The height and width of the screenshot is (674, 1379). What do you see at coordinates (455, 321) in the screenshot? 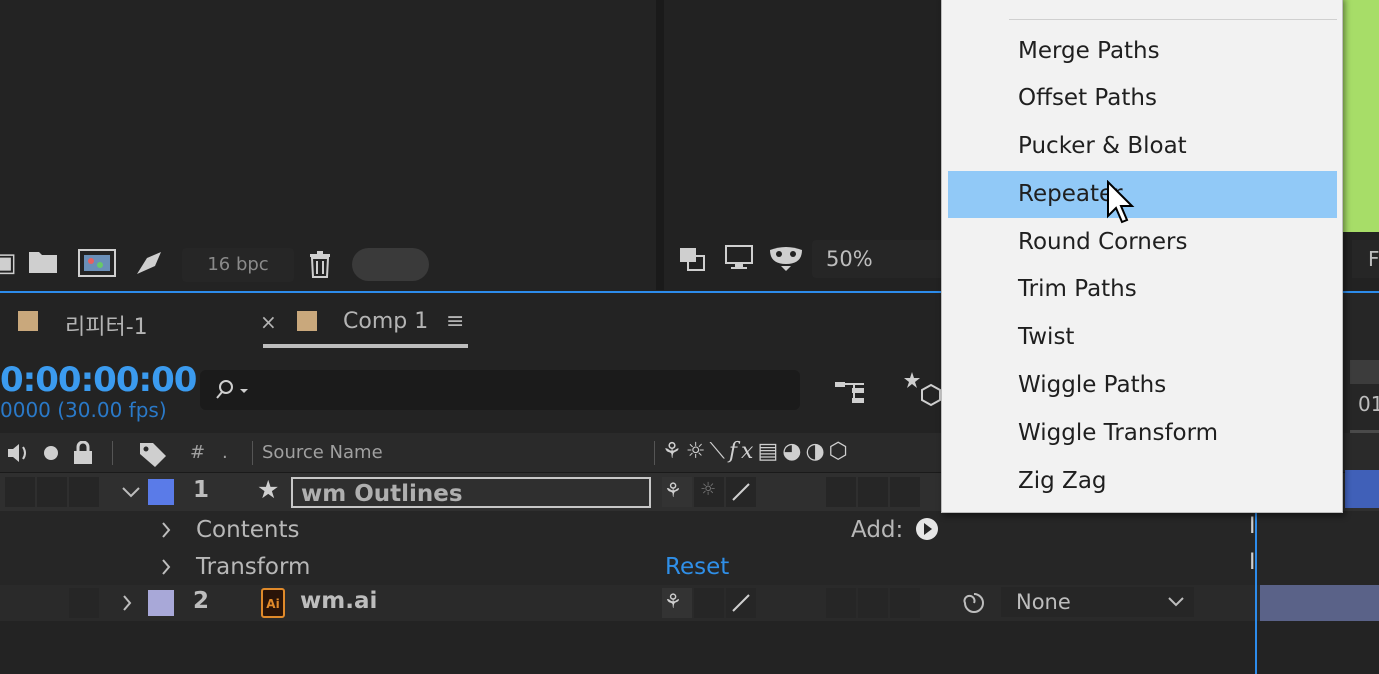
I see `panel-menu-icon: ≡` at bounding box center [455, 321].